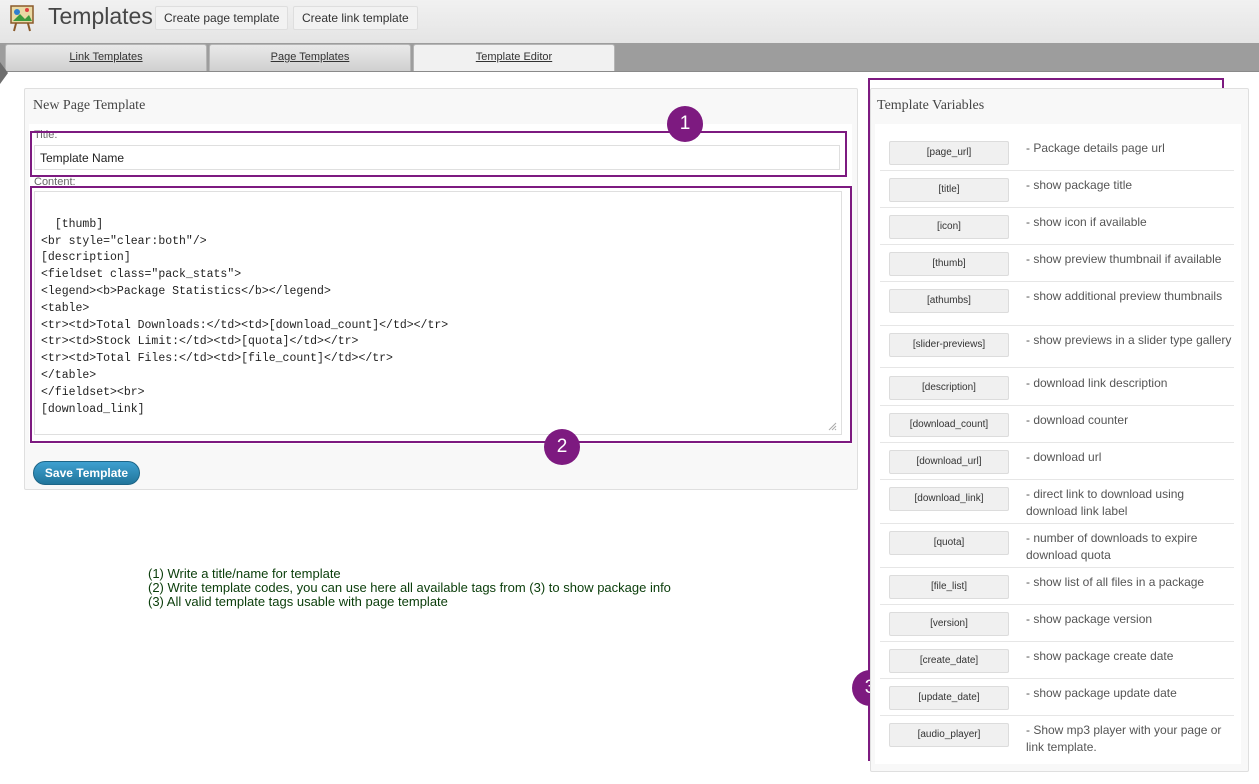  What do you see at coordinates (949, 153) in the screenshot?
I see `variable-tag-page-url: [page_url]` at bounding box center [949, 153].